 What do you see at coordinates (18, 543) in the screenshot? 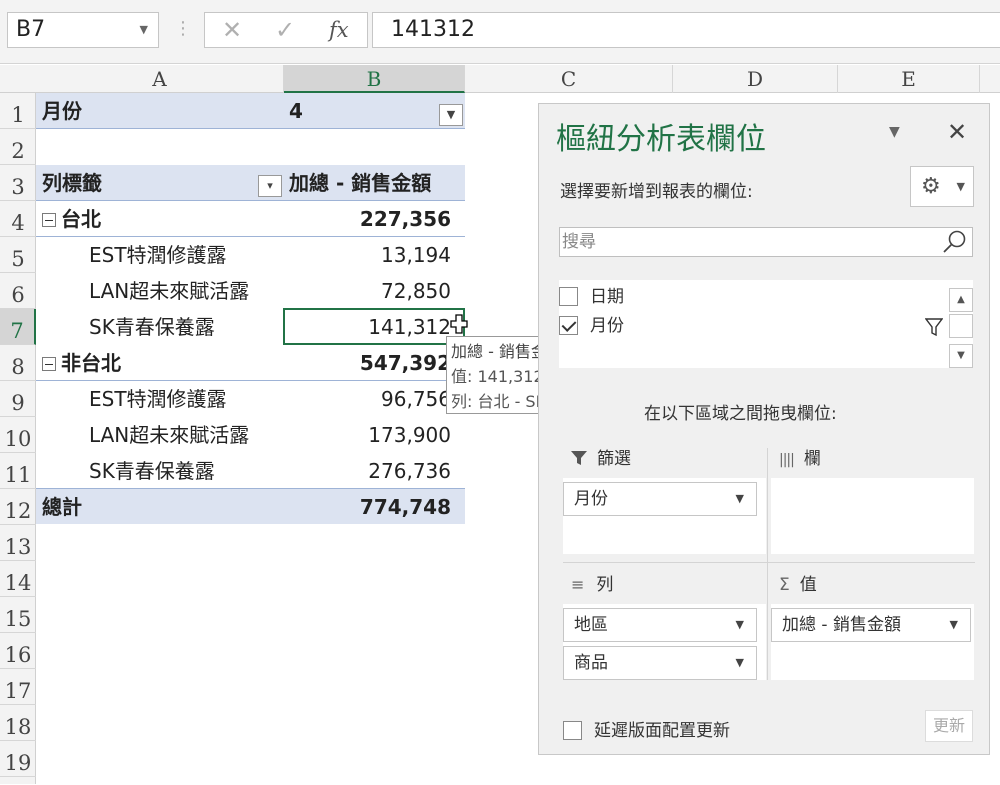
I see `row-header: 13` at bounding box center [18, 543].